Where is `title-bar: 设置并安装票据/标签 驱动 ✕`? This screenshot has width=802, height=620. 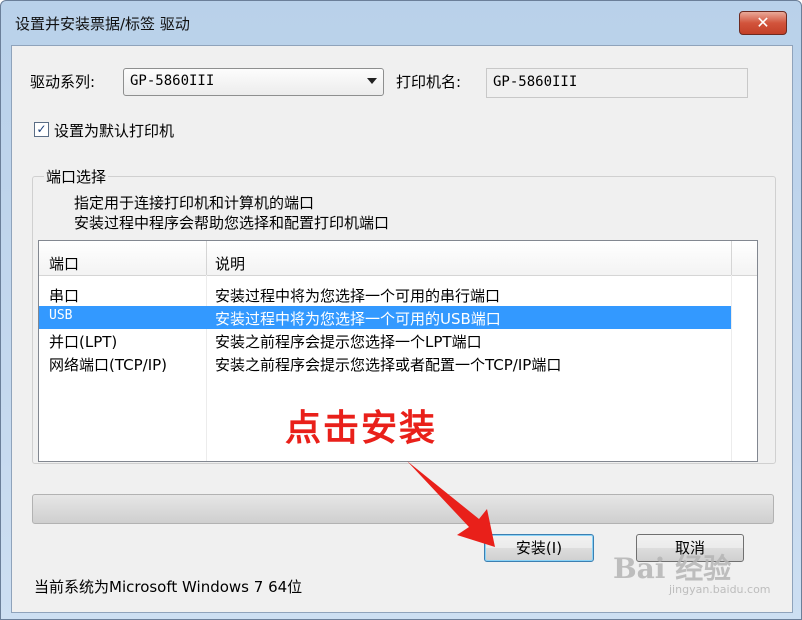 title-bar: 设置并安装票据/标签 驱动 ✕ is located at coordinates (401, 23).